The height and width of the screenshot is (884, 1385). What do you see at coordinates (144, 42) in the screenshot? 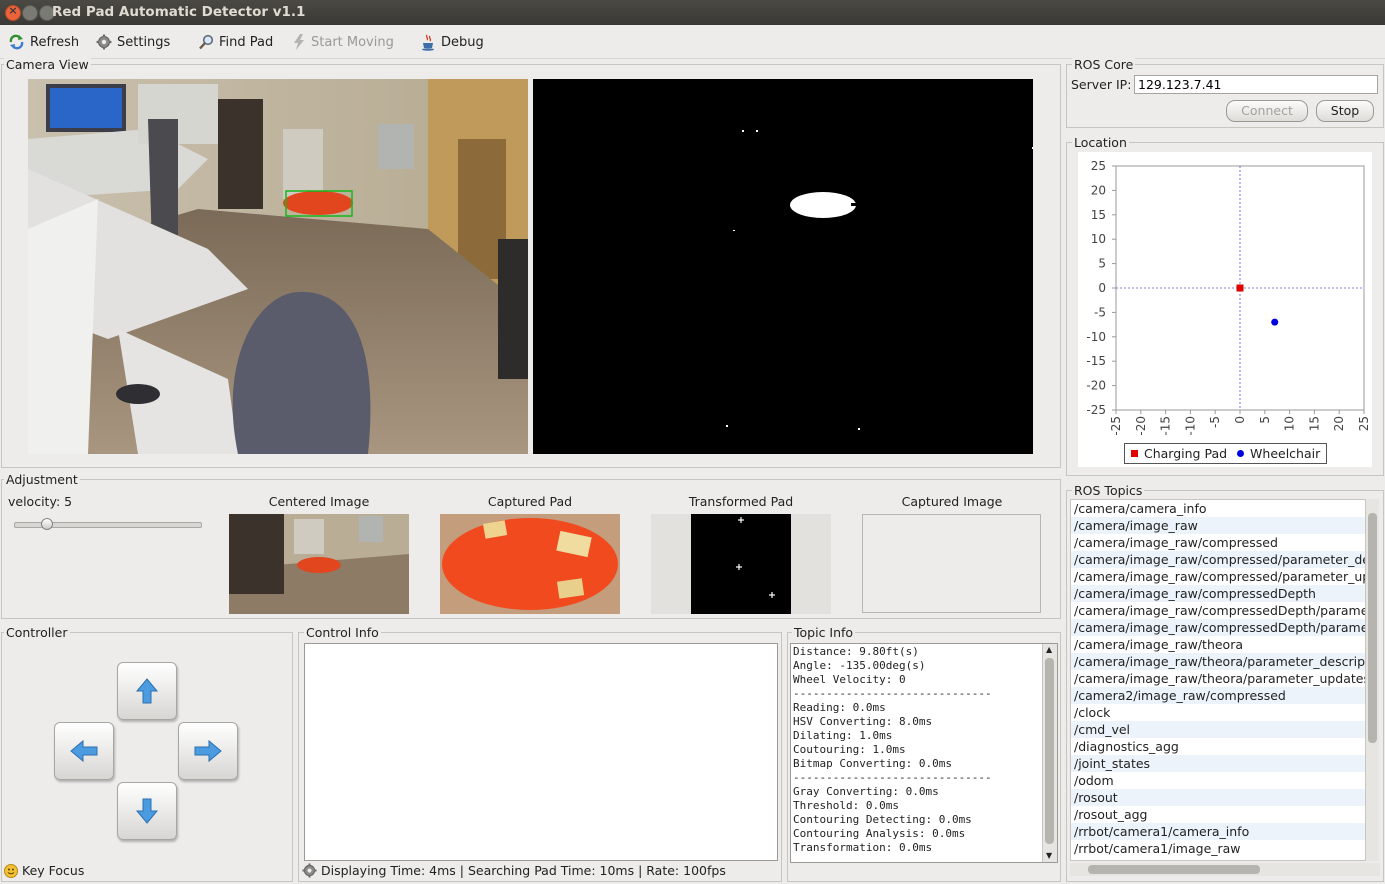
I see `settings-label: Settings` at bounding box center [144, 42].